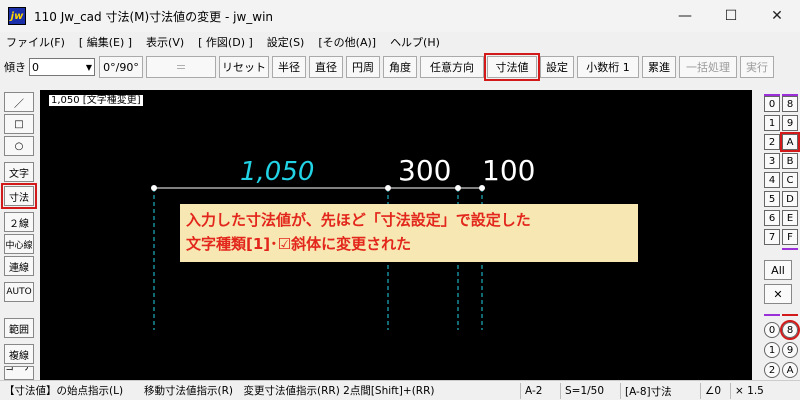 Image resolution: width=800 pixels, height=400 pixels. What do you see at coordinates (778, 294) in the screenshot?
I see `close-icon: ✕` at bounding box center [778, 294].